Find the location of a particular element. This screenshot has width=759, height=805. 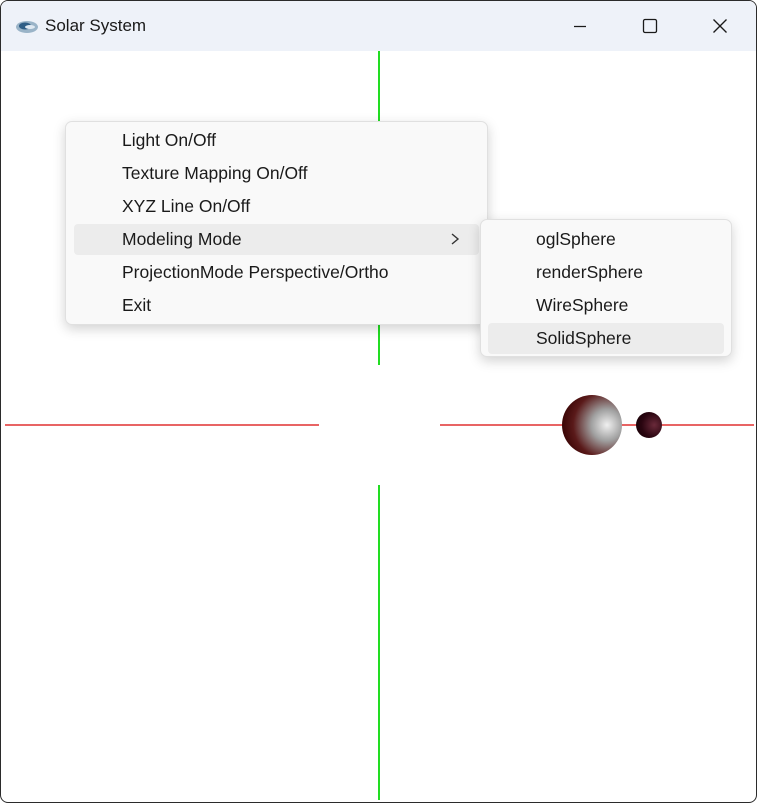

close-icon is located at coordinates (720, 26).